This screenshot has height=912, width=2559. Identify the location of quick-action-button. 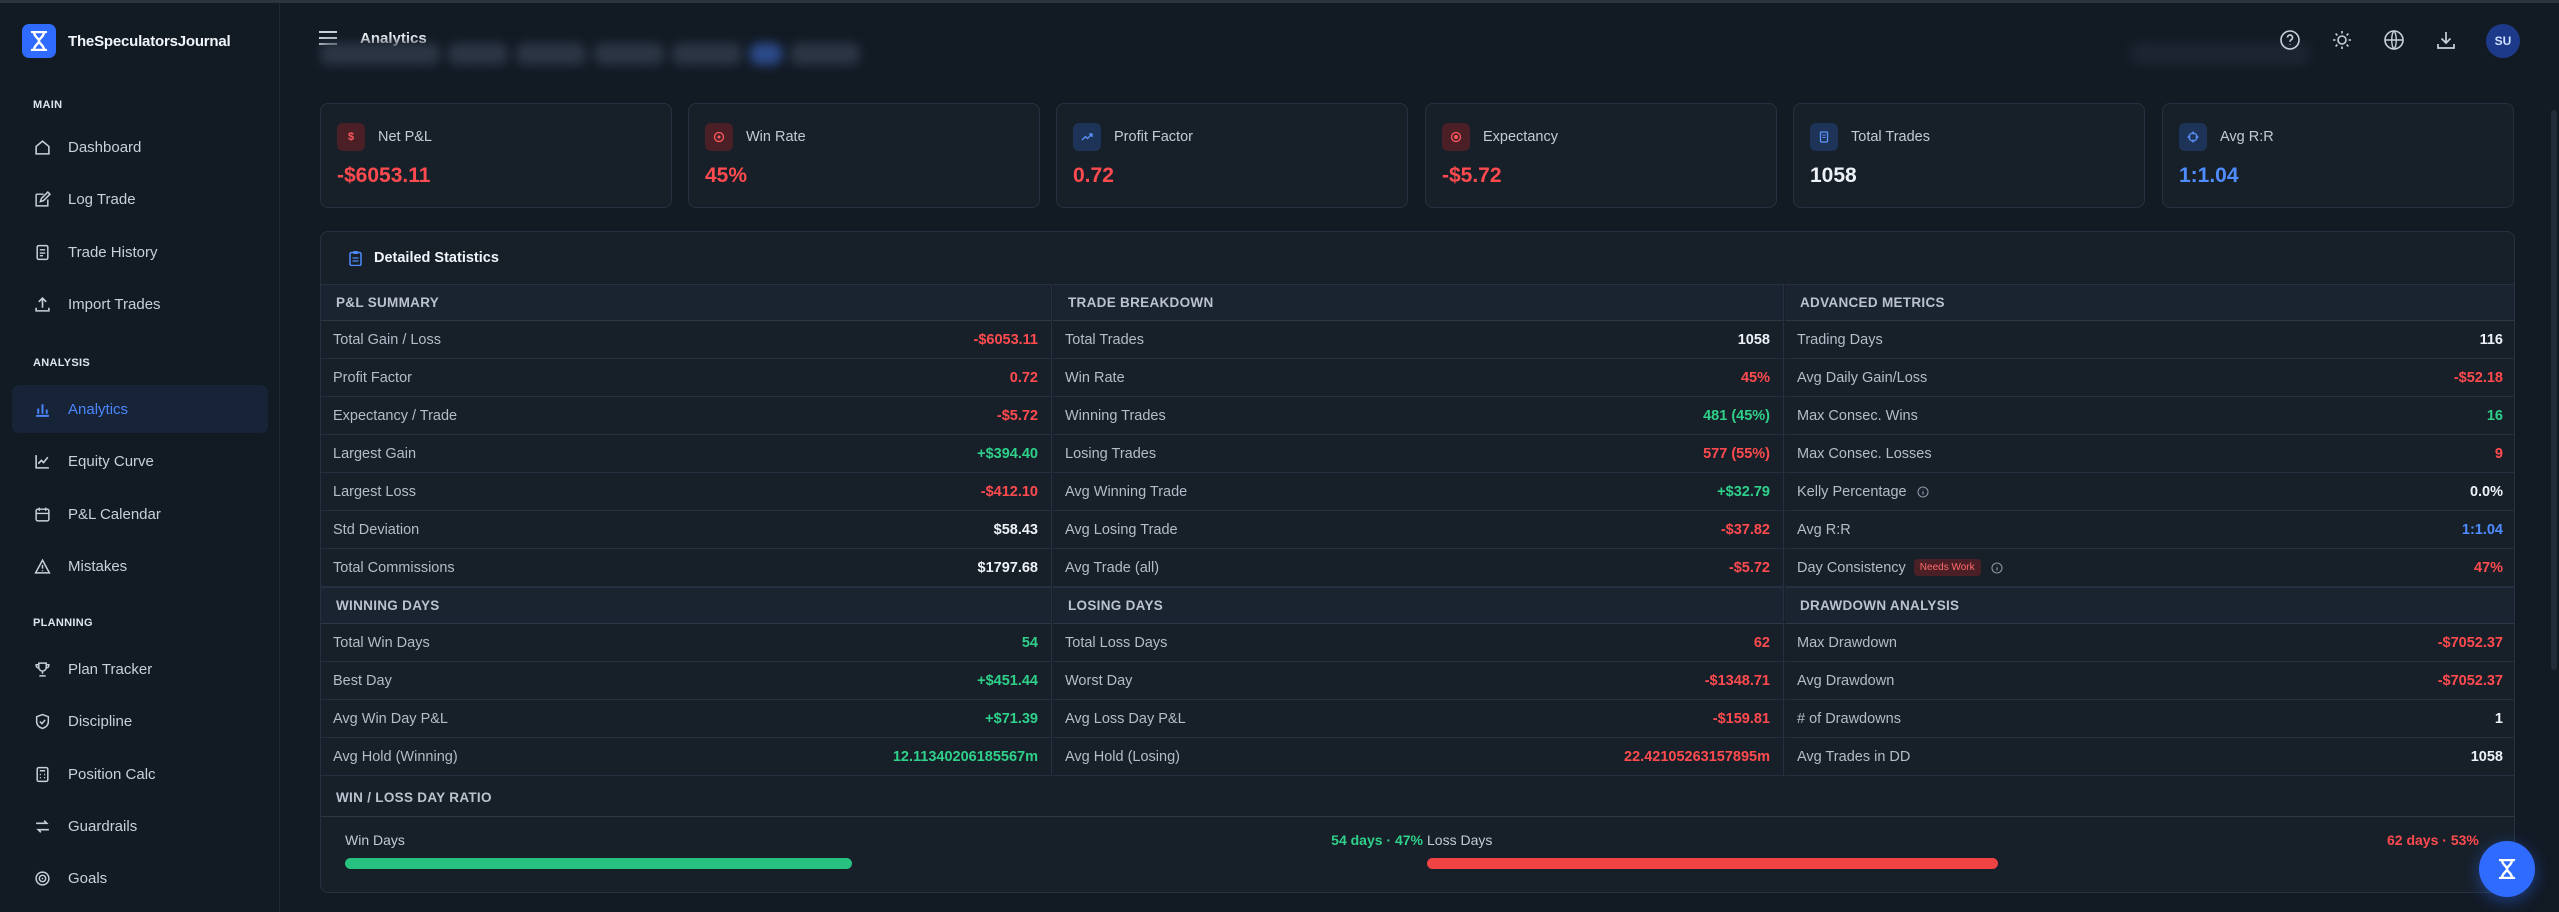
(2507, 869).